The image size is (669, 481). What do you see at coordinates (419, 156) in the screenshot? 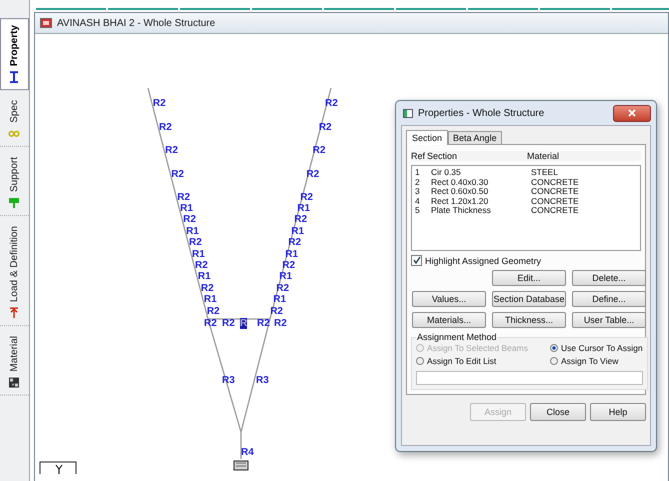
I see `column-header: Ref` at bounding box center [419, 156].